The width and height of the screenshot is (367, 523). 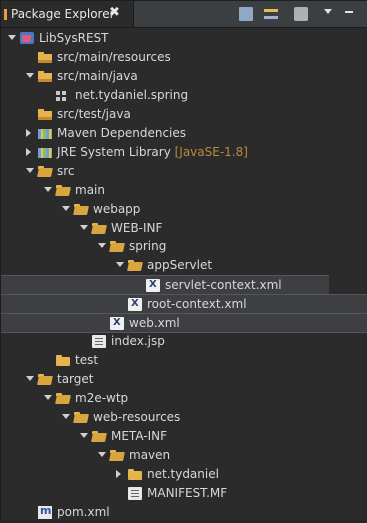 What do you see at coordinates (301, 14) in the screenshot?
I see `focus-icon` at bounding box center [301, 14].